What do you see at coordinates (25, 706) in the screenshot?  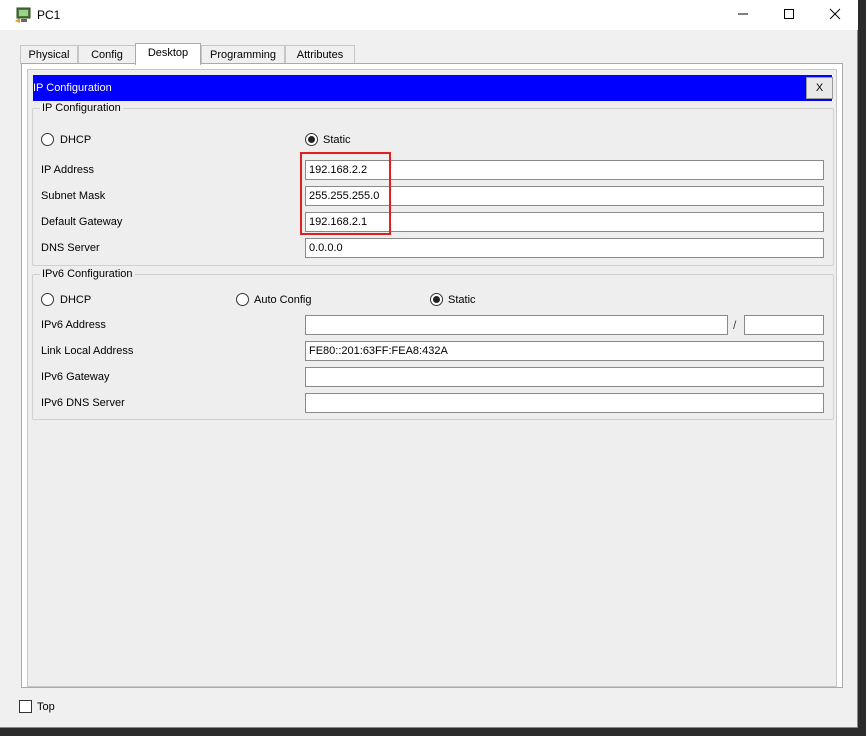 I see `top-checkbox` at bounding box center [25, 706].